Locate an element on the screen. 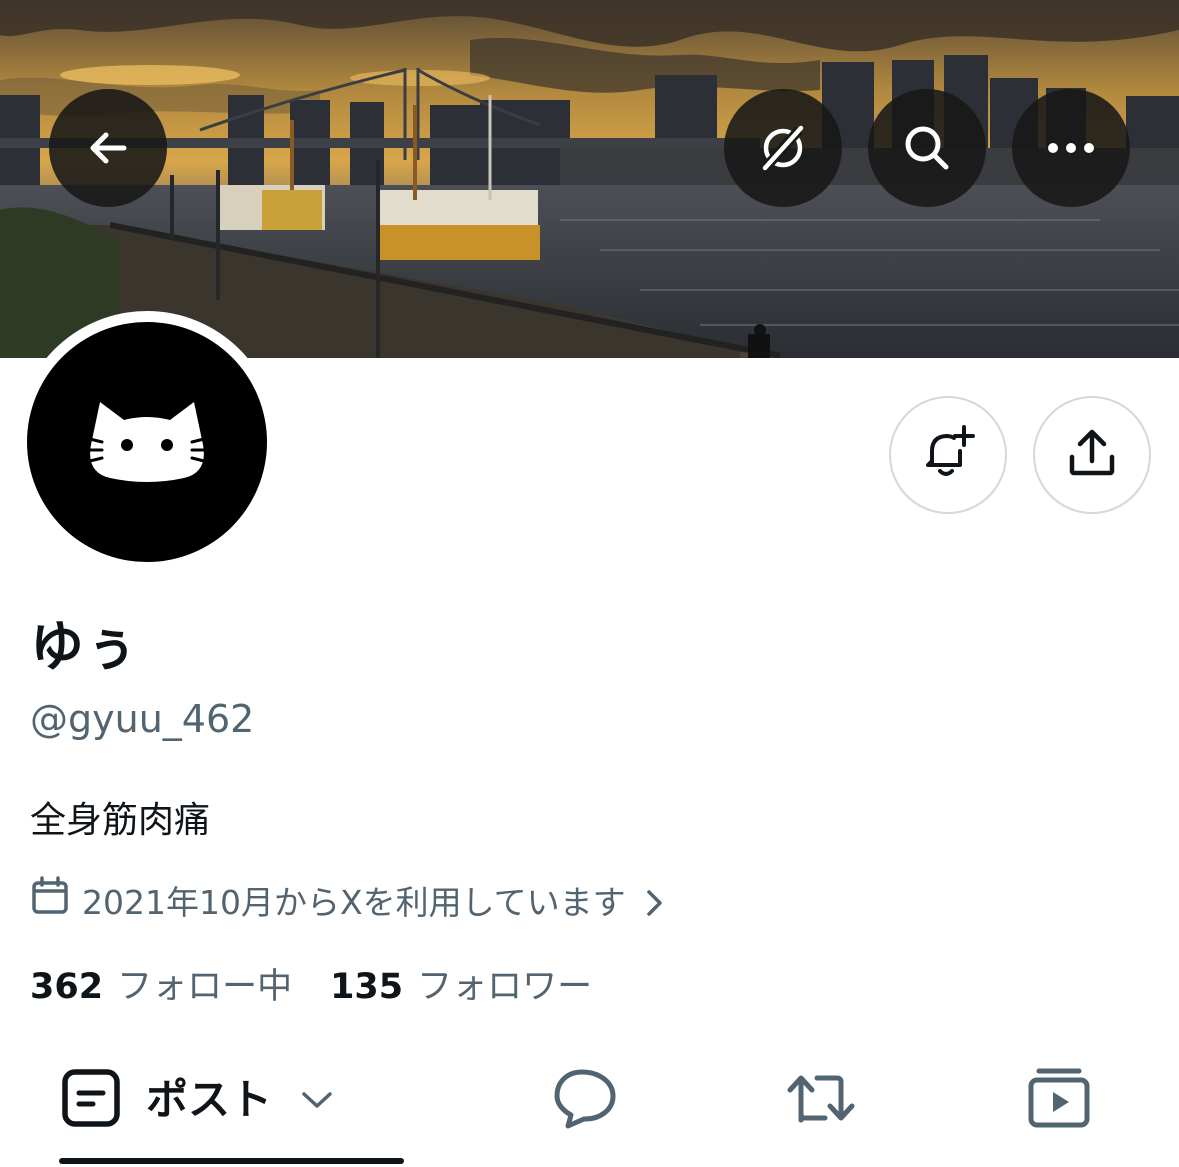 Image resolution: width=1179 pixels, height=1167 pixels. bell-plus-icon is located at coordinates (948, 455).